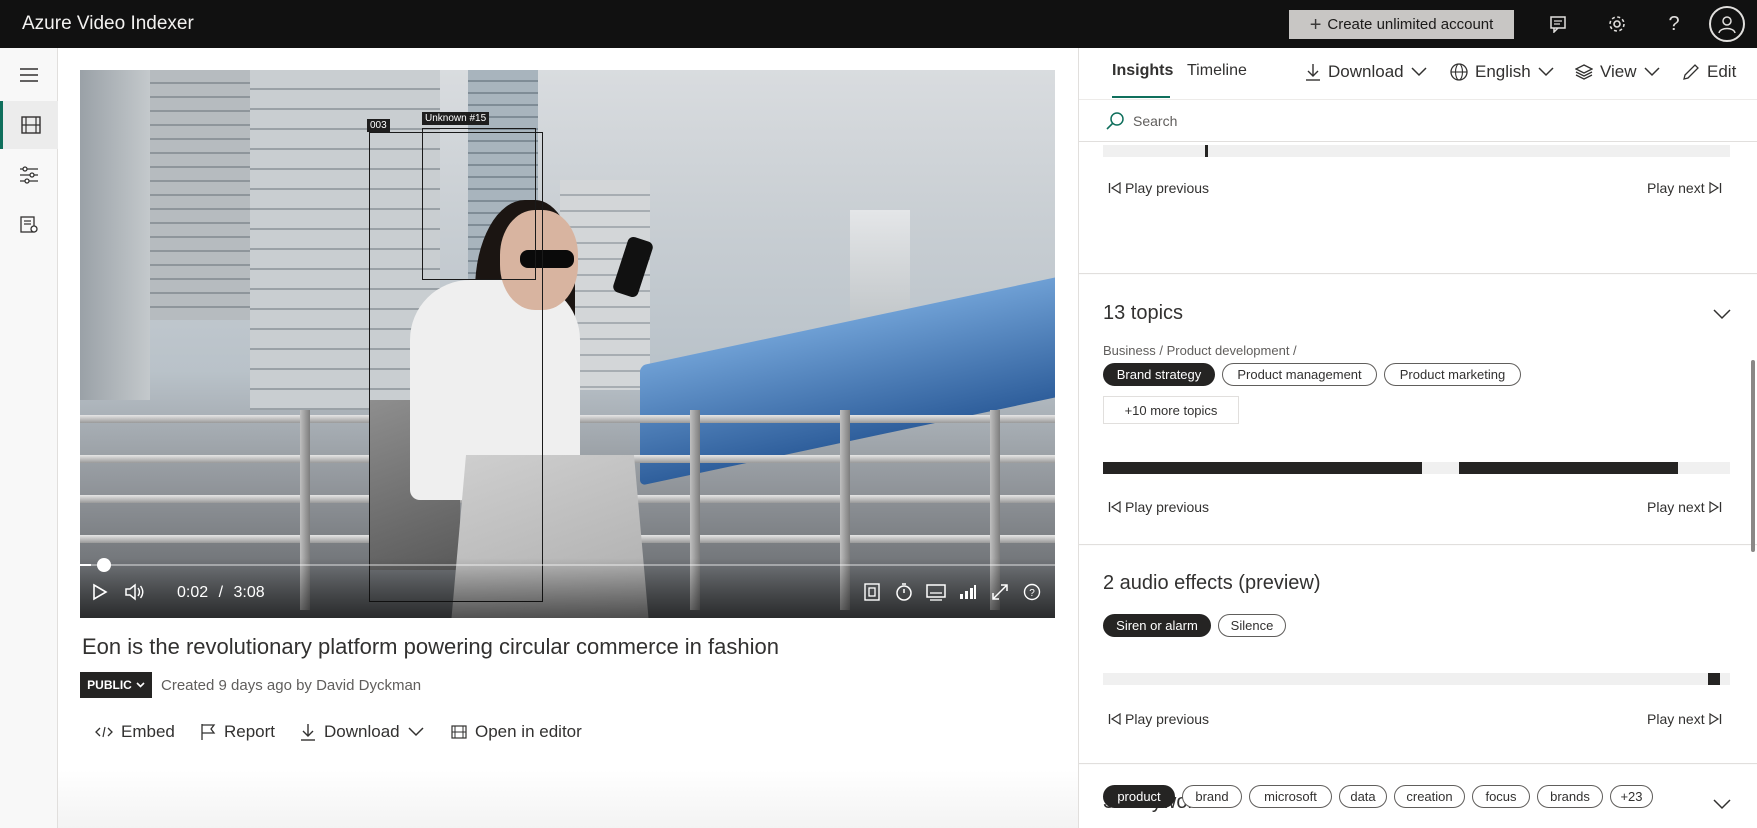  I want to click on flag-icon, so click(208, 732).